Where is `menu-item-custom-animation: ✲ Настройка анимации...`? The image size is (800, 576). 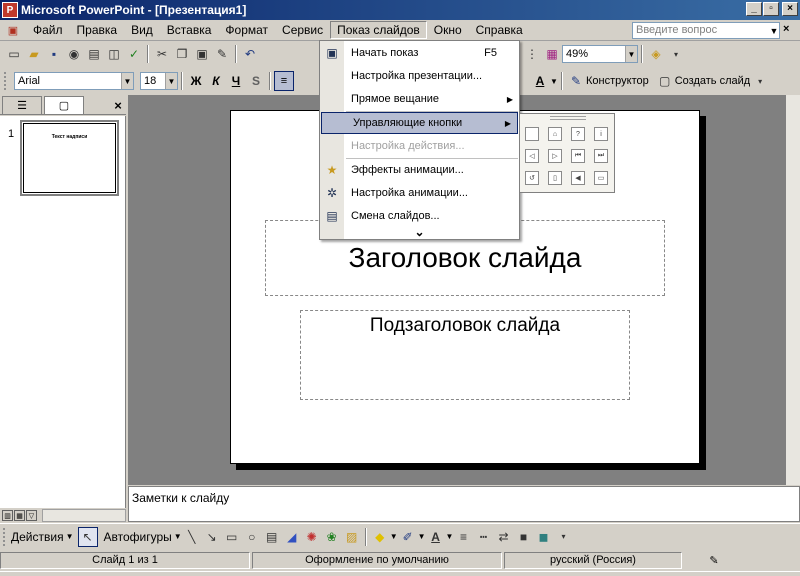 menu-item-custom-animation: ✲ Настройка анимации... is located at coordinates (419, 193).